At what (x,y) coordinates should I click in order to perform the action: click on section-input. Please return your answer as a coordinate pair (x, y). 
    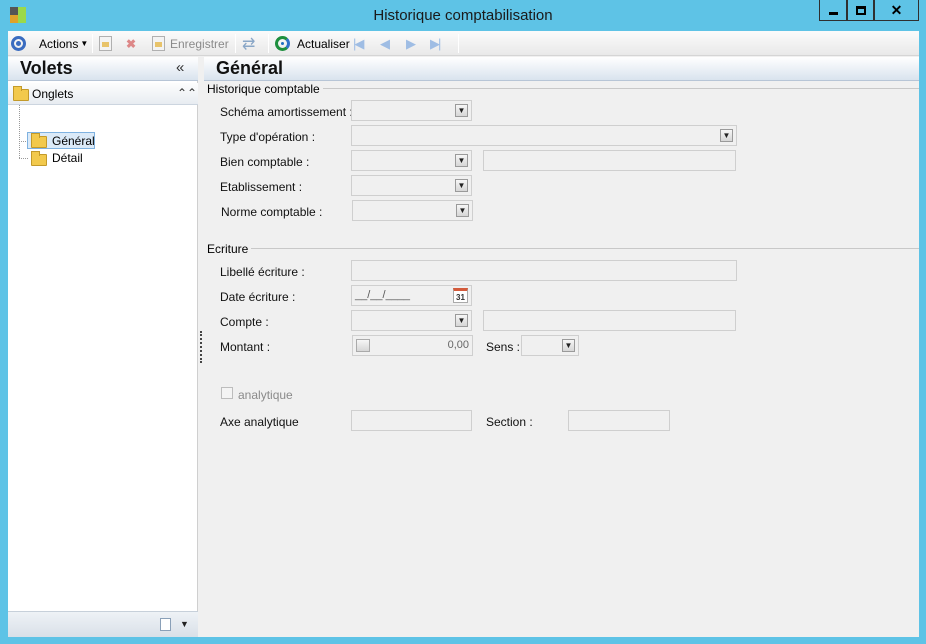
    Looking at the image, I should click on (619, 420).